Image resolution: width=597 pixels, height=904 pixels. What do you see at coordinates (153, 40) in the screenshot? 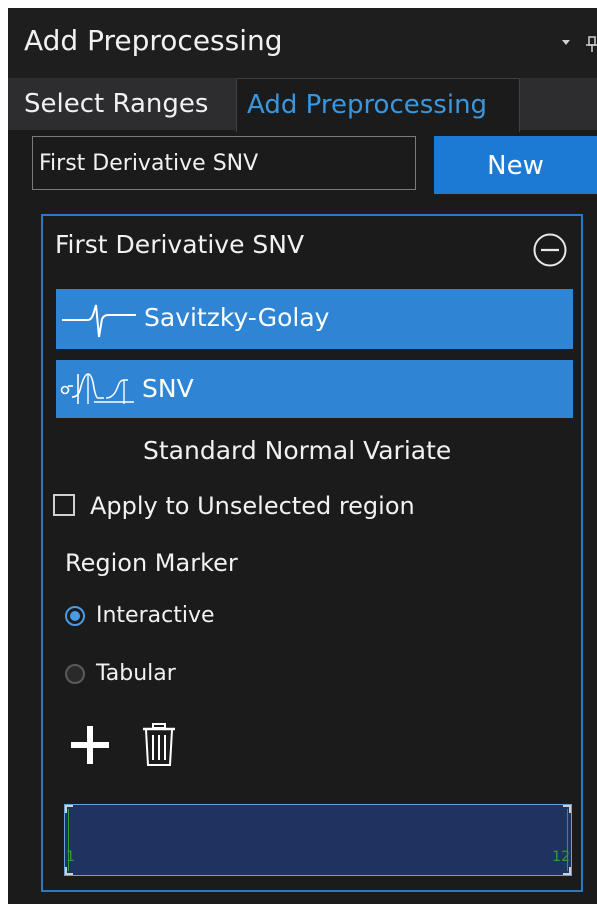
I see `panel-title: Add Preprocessing` at bounding box center [153, 40].